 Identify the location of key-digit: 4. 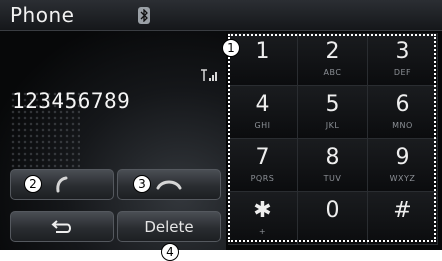
(262, 104).